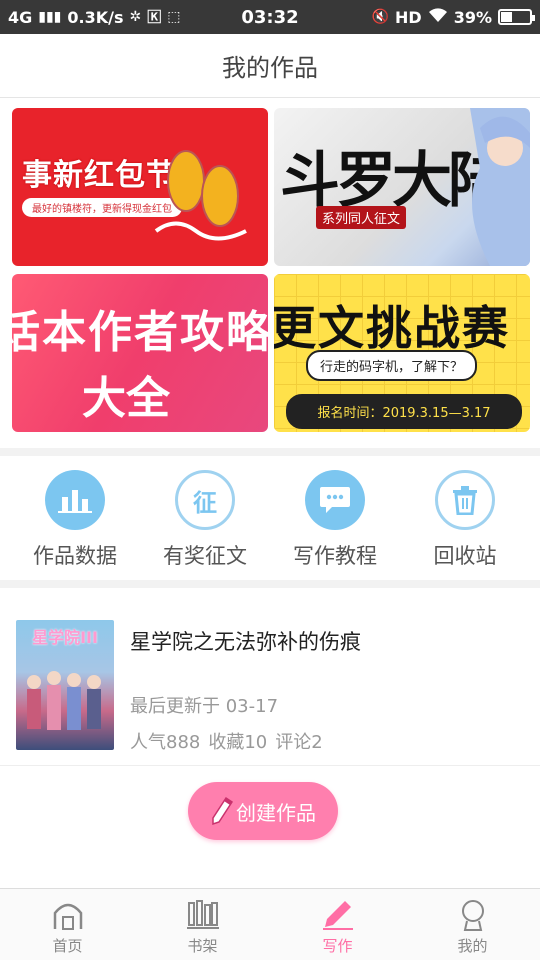  What do you see at coordinates (75, 556) in the screenshot?
I see `action-label: 作品数据` at bounding box center [75, 556].